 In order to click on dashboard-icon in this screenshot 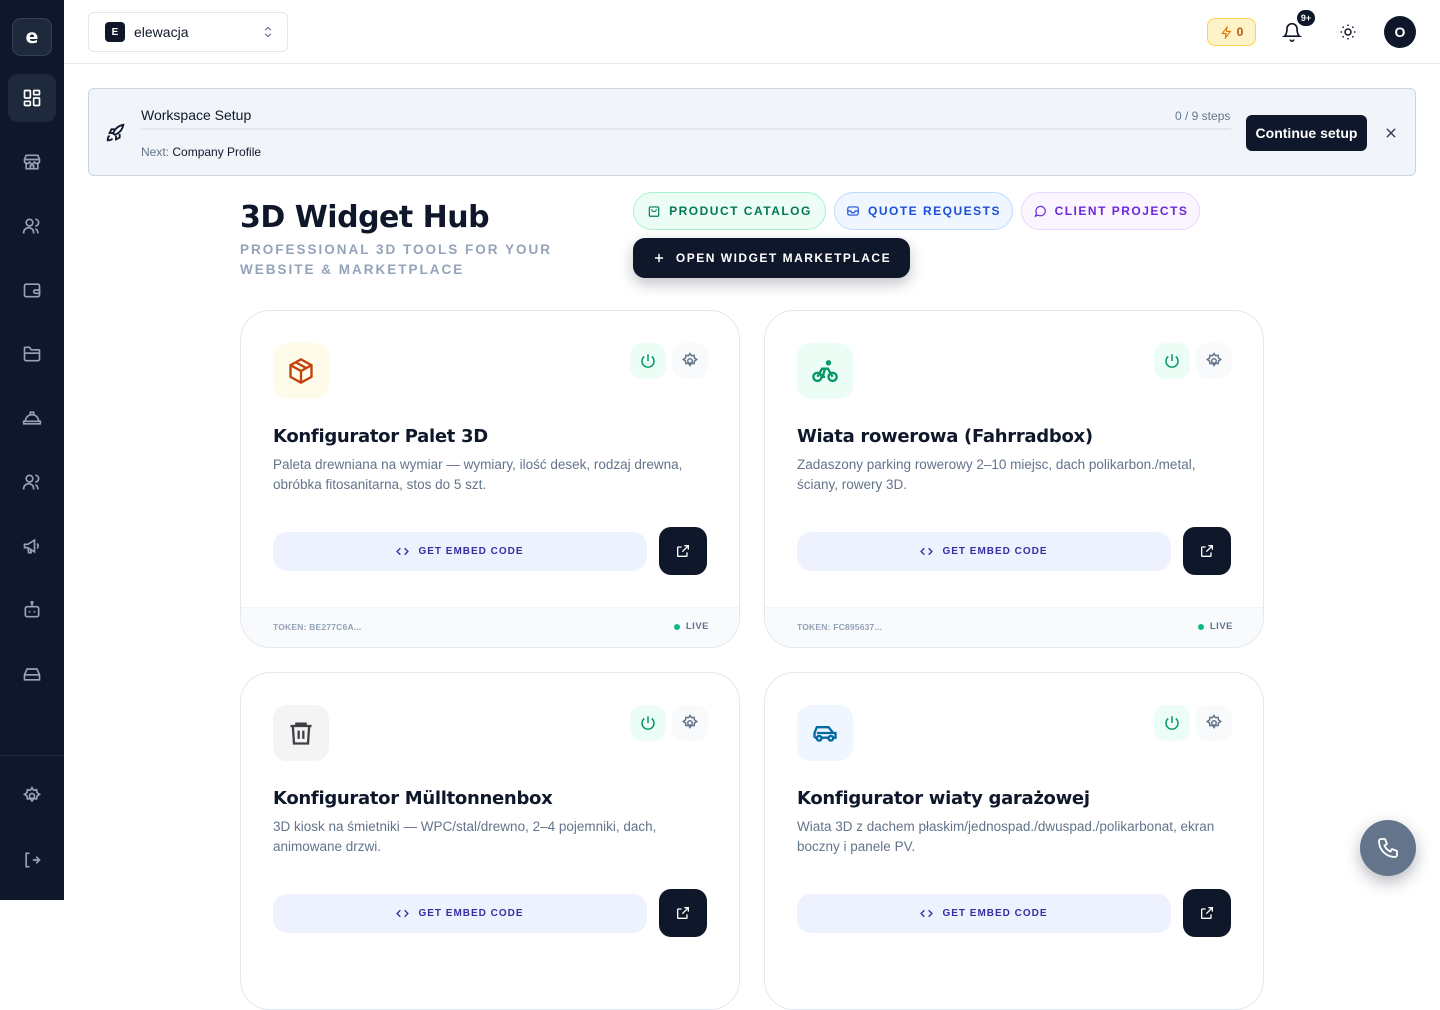, I will do `click(32, 98)`.